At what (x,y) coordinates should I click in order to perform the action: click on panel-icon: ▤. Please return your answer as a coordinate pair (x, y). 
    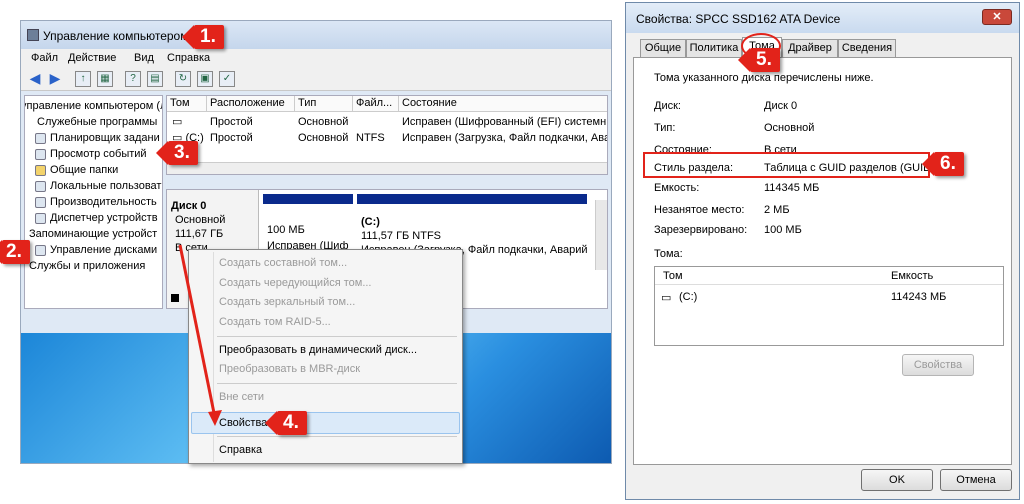
    Looking at the image, I should click on (155, 79).